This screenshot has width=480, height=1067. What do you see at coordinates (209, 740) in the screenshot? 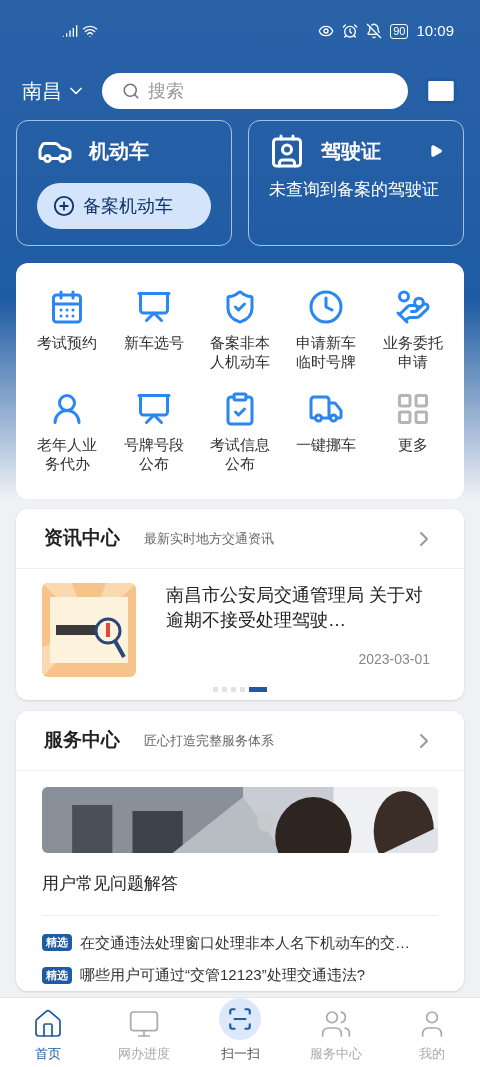
I see `section-subtitle: 匠心打造完整服务体系` at bounding box center [209, 740].